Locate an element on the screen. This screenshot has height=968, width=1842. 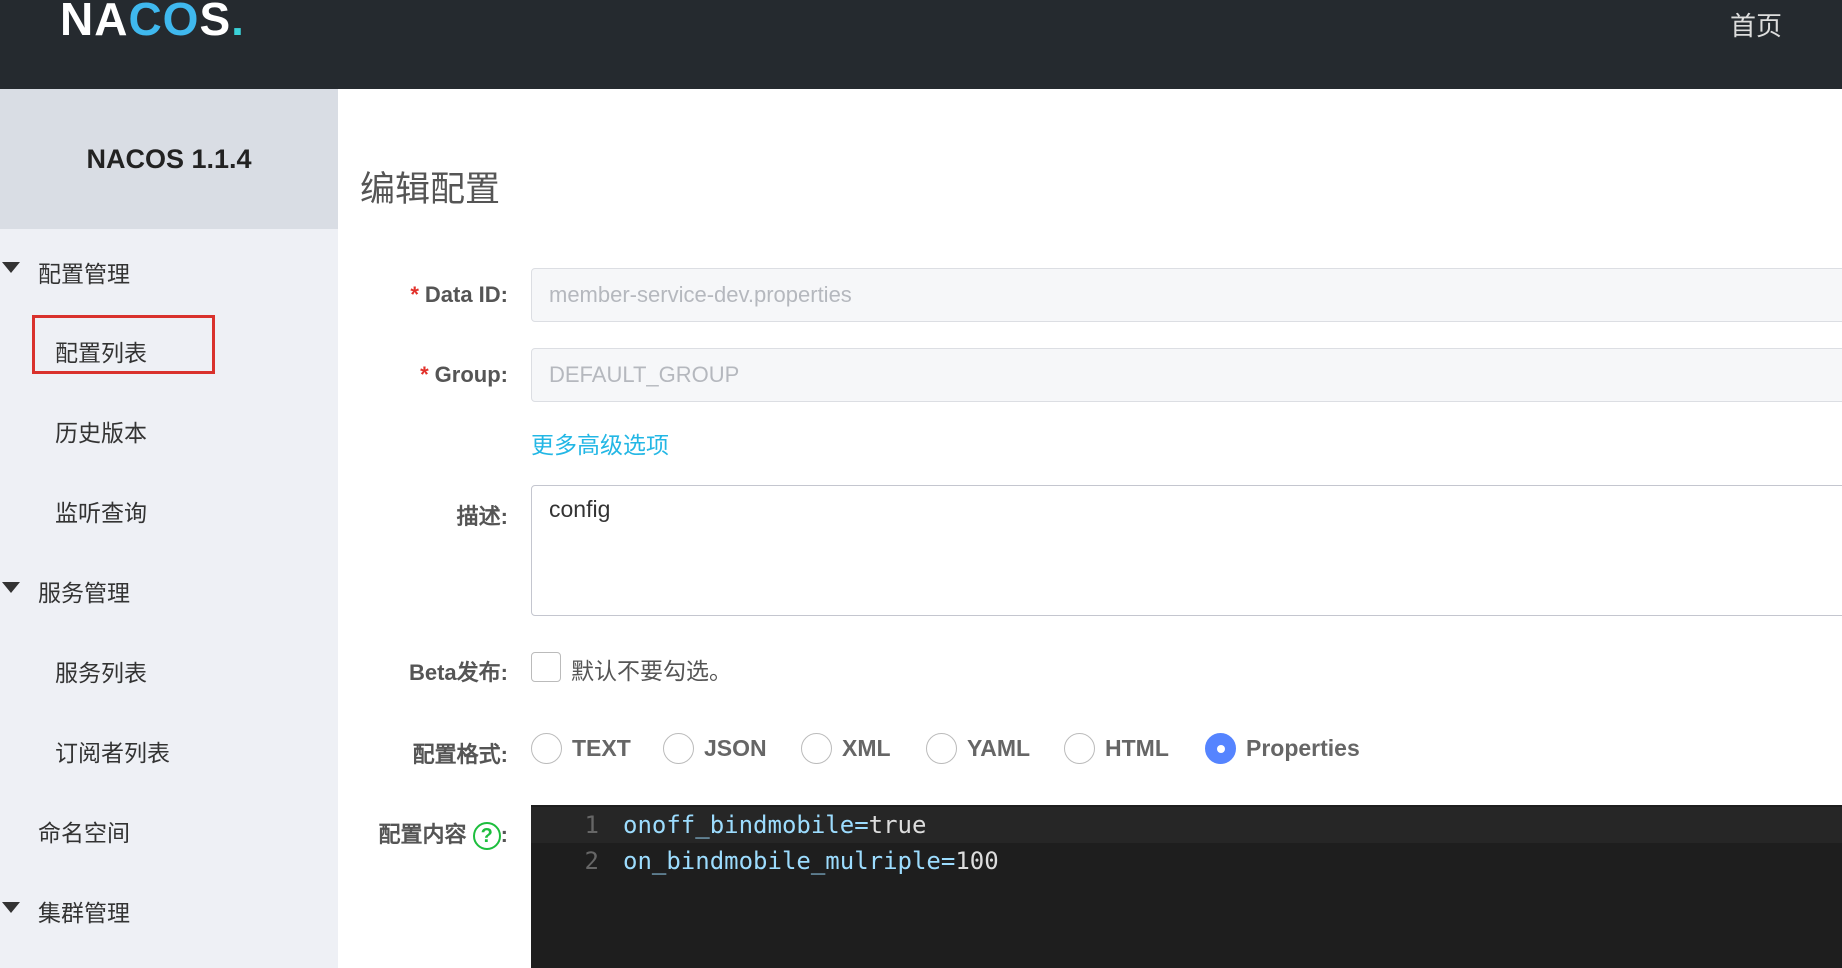
sidebar-group-service: 服务管理 is located at coordinates (84, 591).